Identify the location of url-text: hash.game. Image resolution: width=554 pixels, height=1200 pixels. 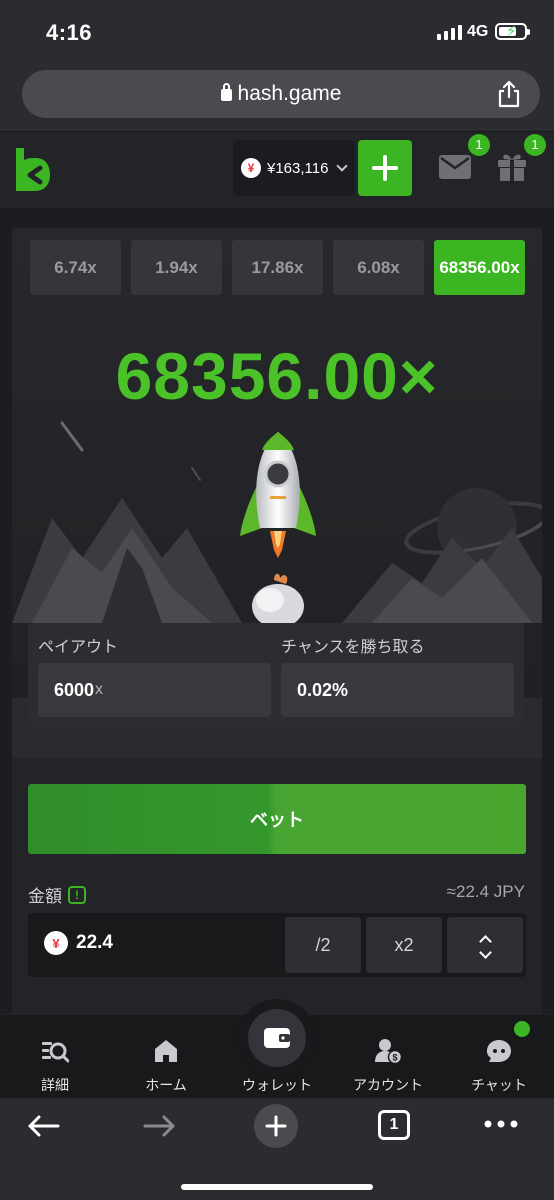
(289, 93).